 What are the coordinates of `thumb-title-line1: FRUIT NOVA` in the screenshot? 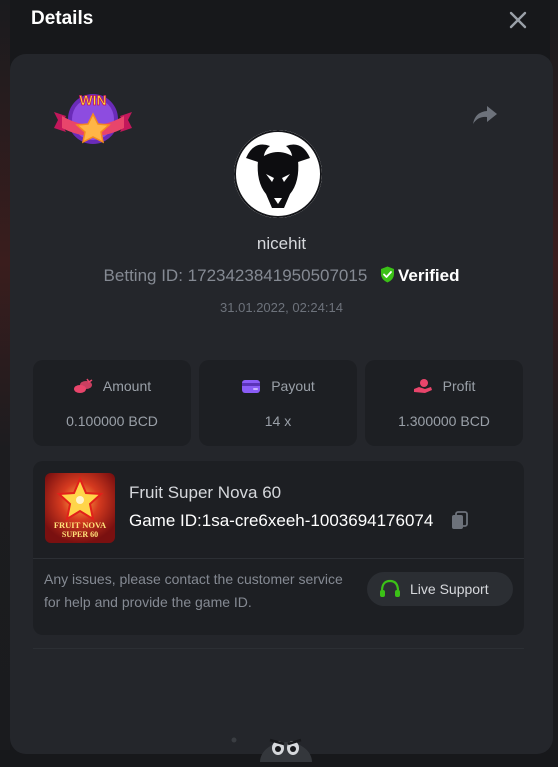 It's located at (80, 525).